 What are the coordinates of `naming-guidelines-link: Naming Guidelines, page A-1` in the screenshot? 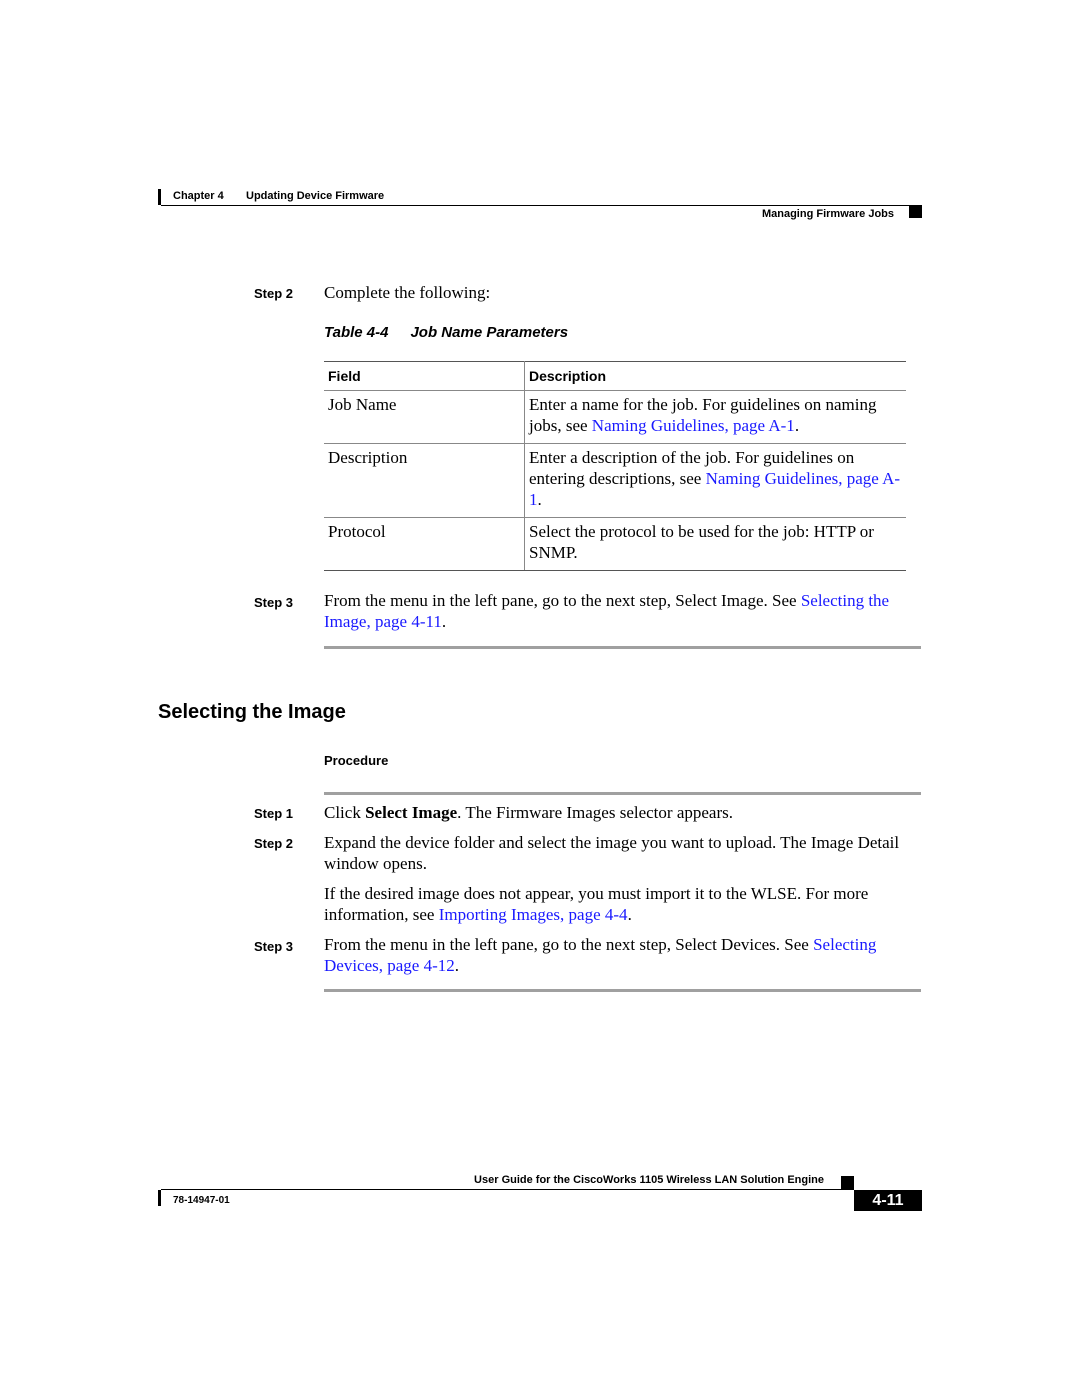 It's located at (693, 425).